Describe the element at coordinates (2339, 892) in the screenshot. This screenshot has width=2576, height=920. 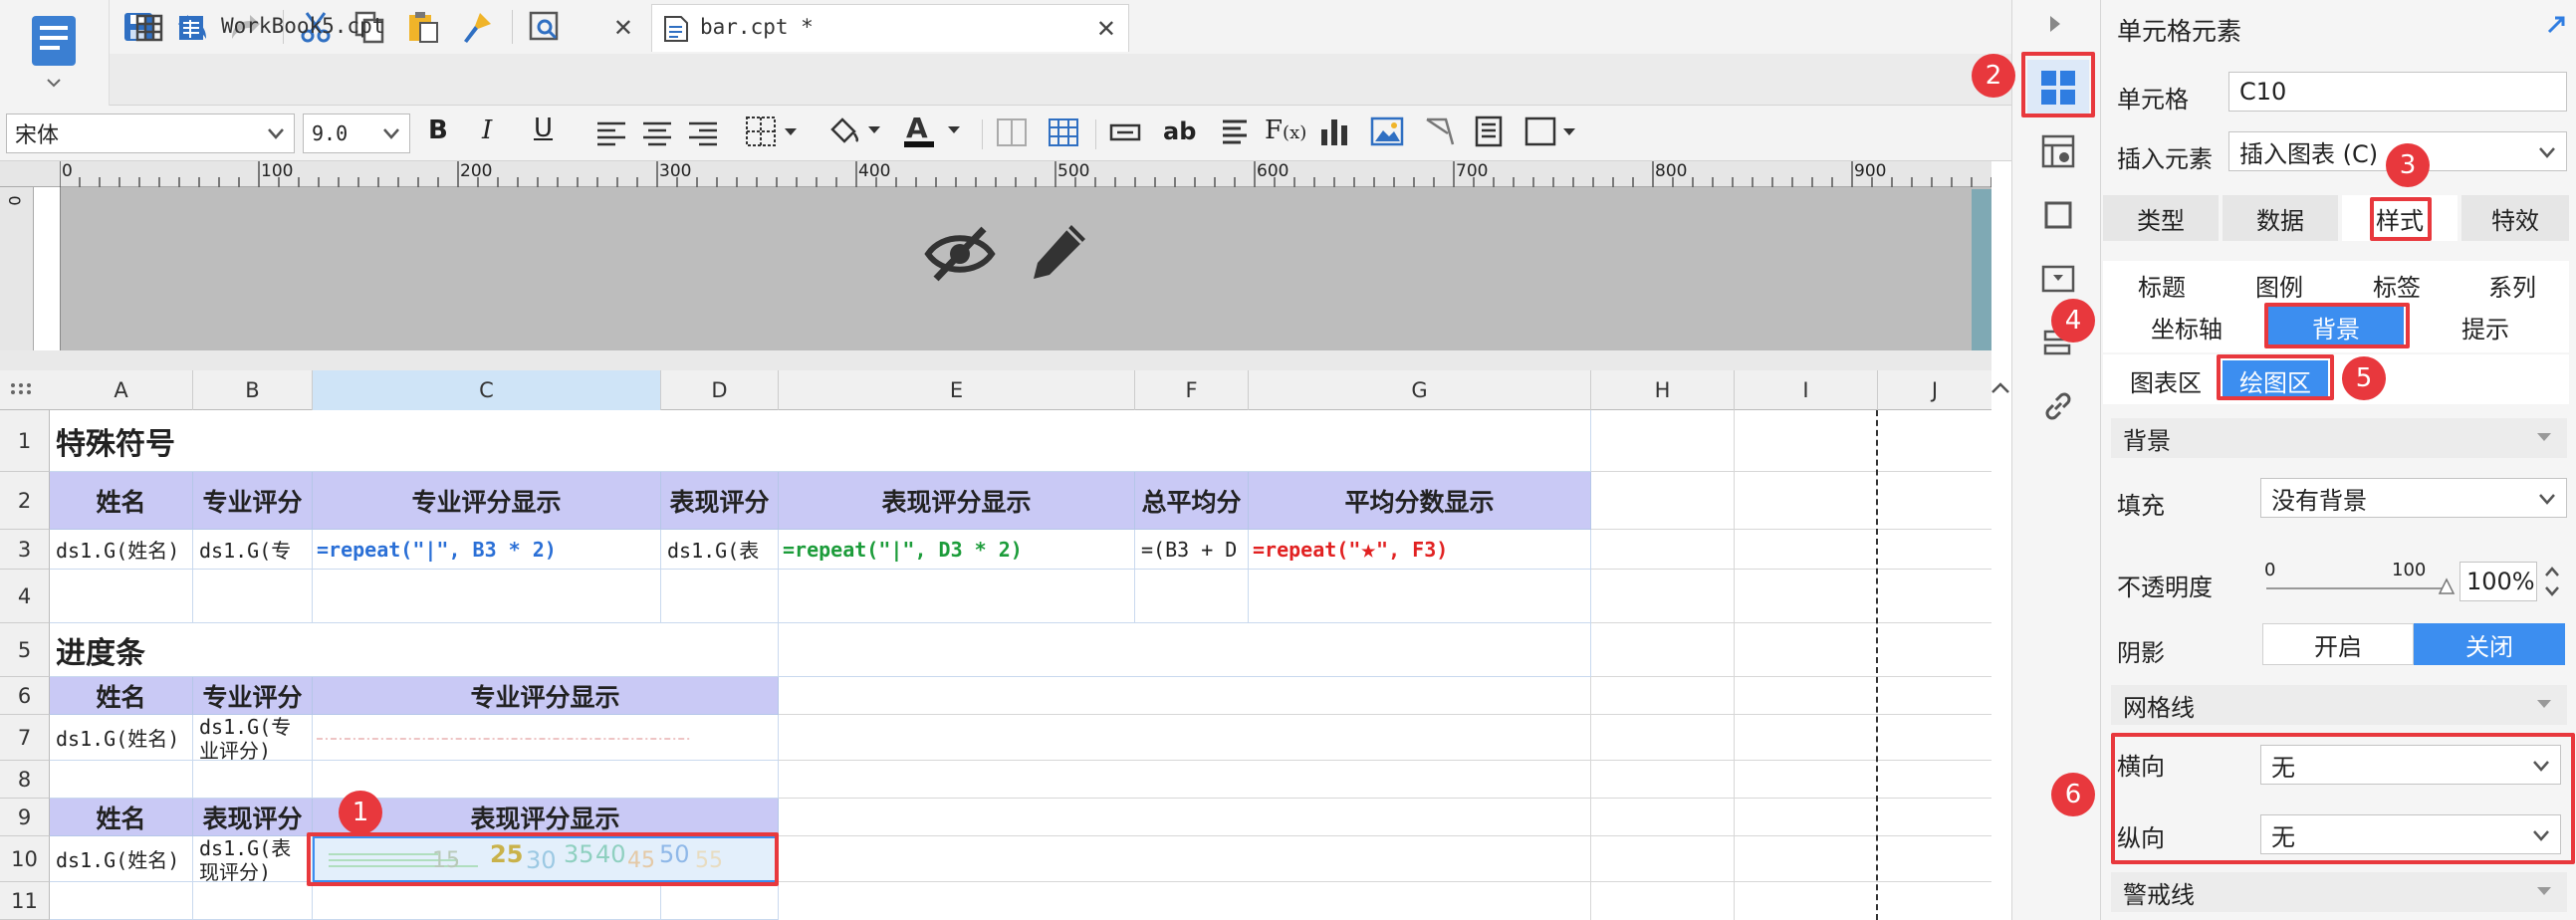
I see `warning-line-section-header: 警戒线` at that location.